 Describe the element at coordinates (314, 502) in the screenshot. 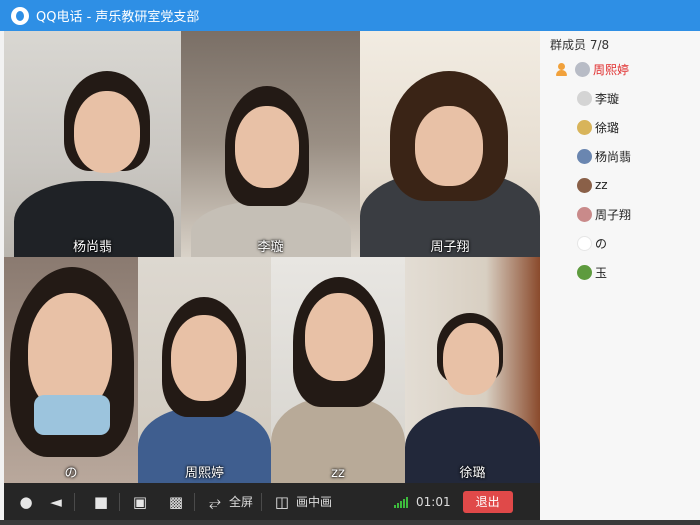

I see `pip-label: 画中画` at that location.